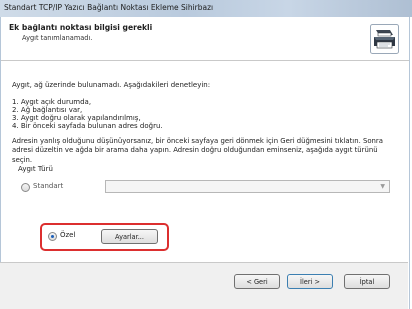 This screenshot has height=309, width=412. Describe the element at coordinates (247, 186) in the screenshot. I see `standard-device-combobox: ▼` at that location.